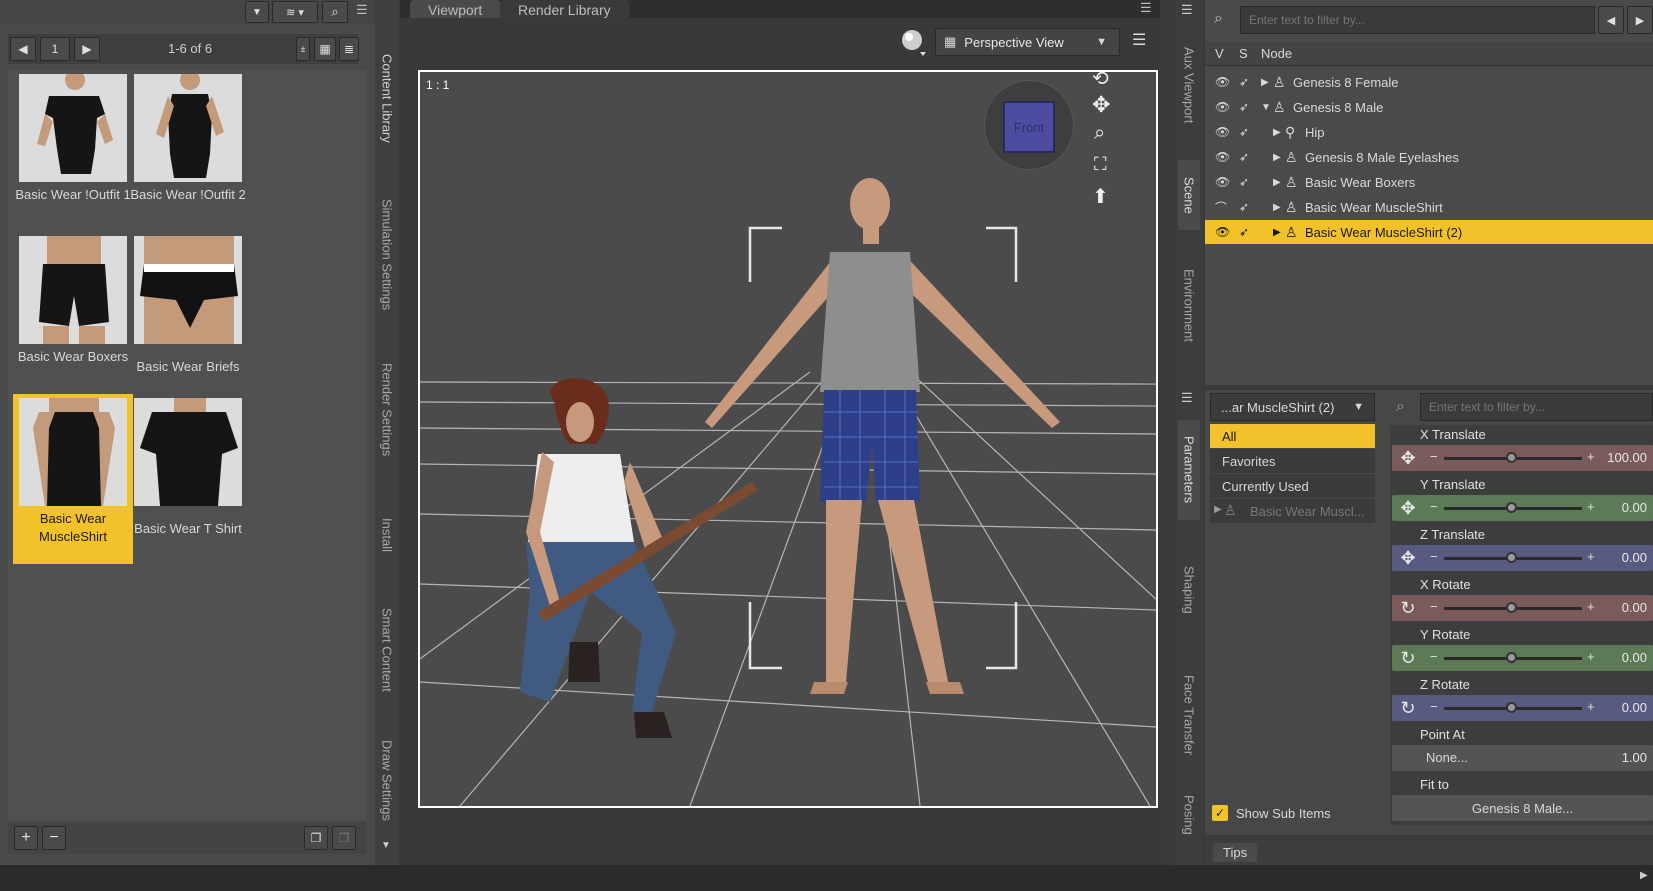 The height and width of the screenshot is (891, 1653). Describe the element at coordinates (1235, 852) in the screenshot. I see `tab-tips: Tips` at that location.